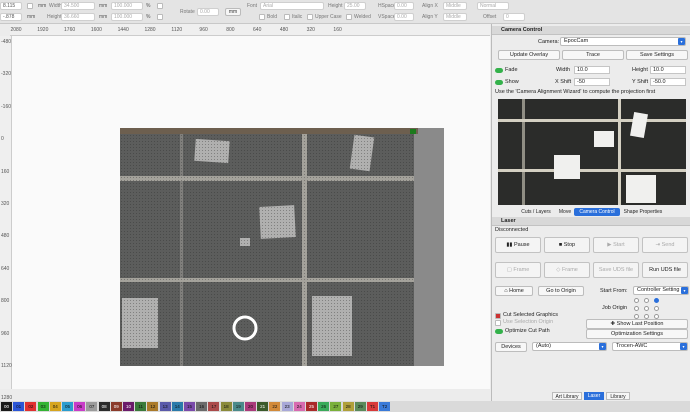 This screenshot has height=412, width=690. What do you see at coordinates (661, 290) in the screenshot?
I see `start-from-select: Controller Setting ▾` at bounding box center [661, 290].